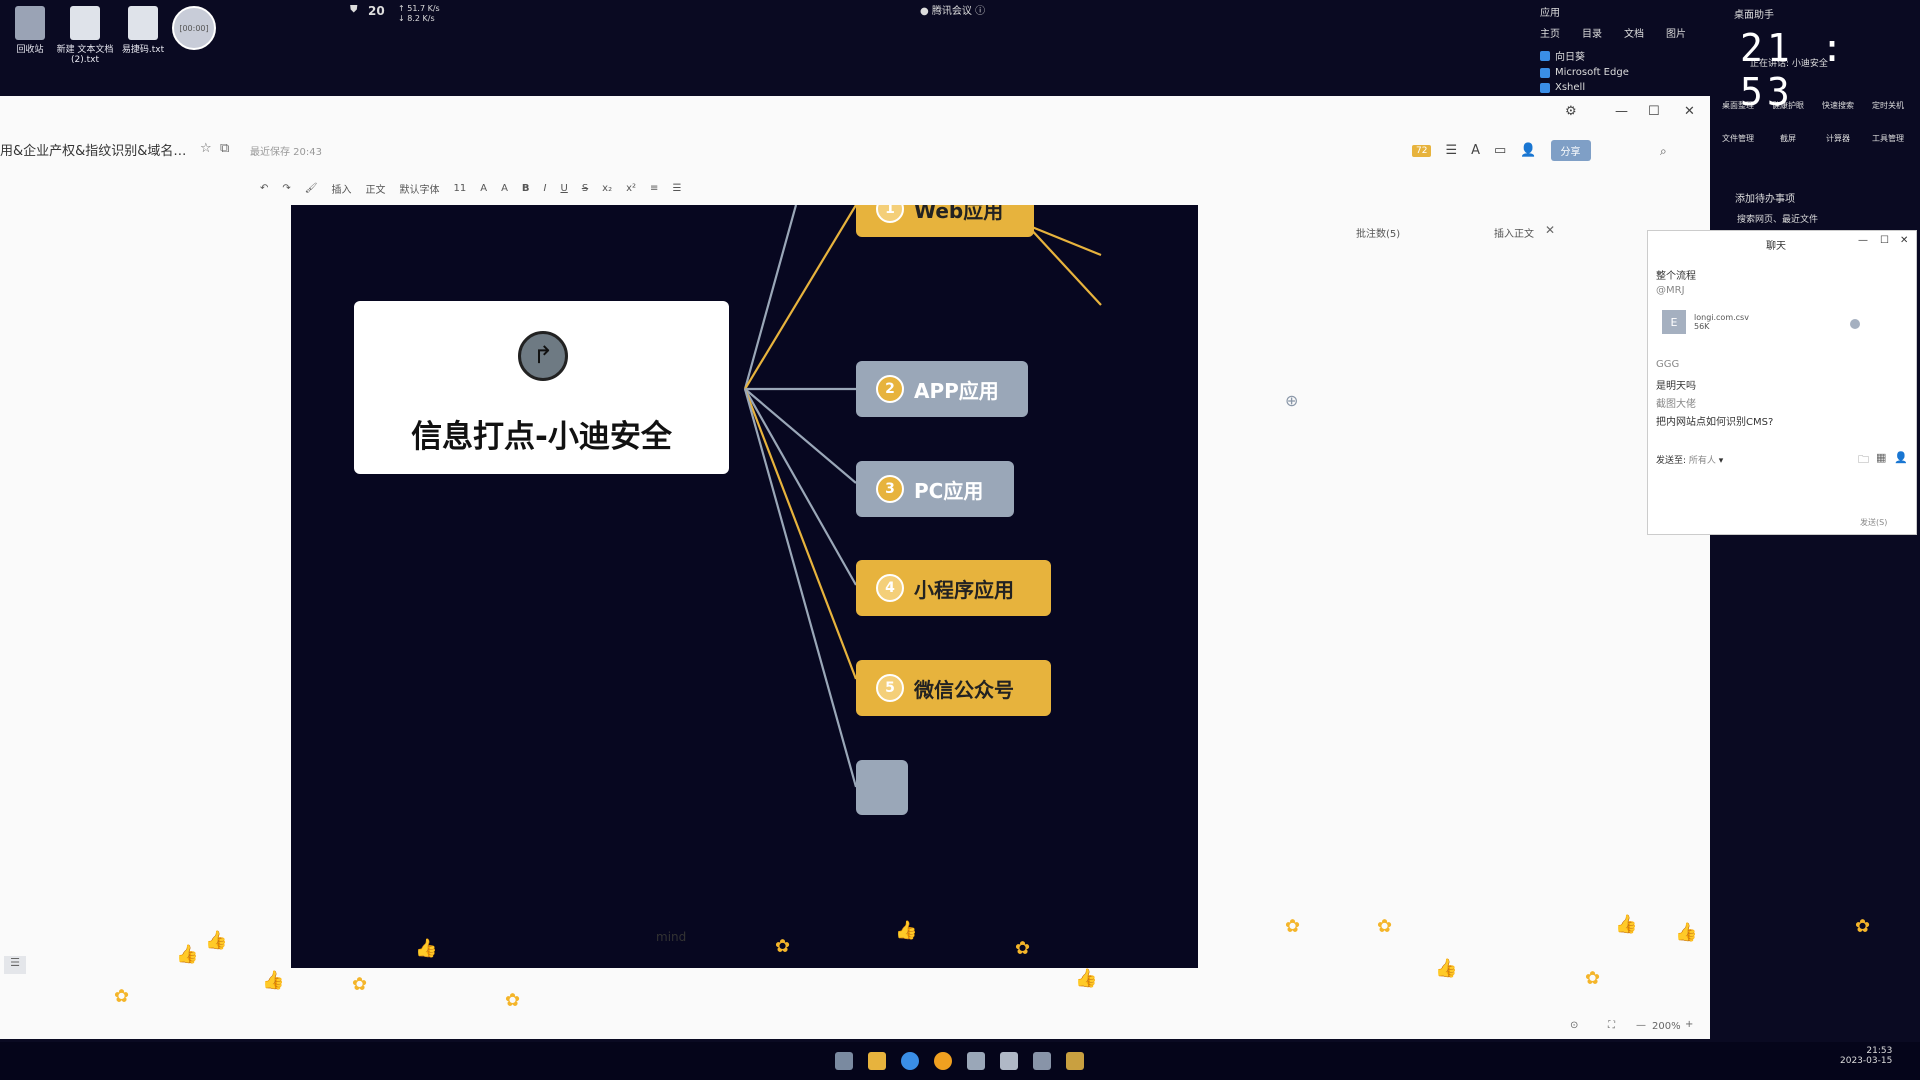 Image resolution: width=1920 pixels, height=1080 pixels. I want to click on bold-button: B, so click(526, 188).